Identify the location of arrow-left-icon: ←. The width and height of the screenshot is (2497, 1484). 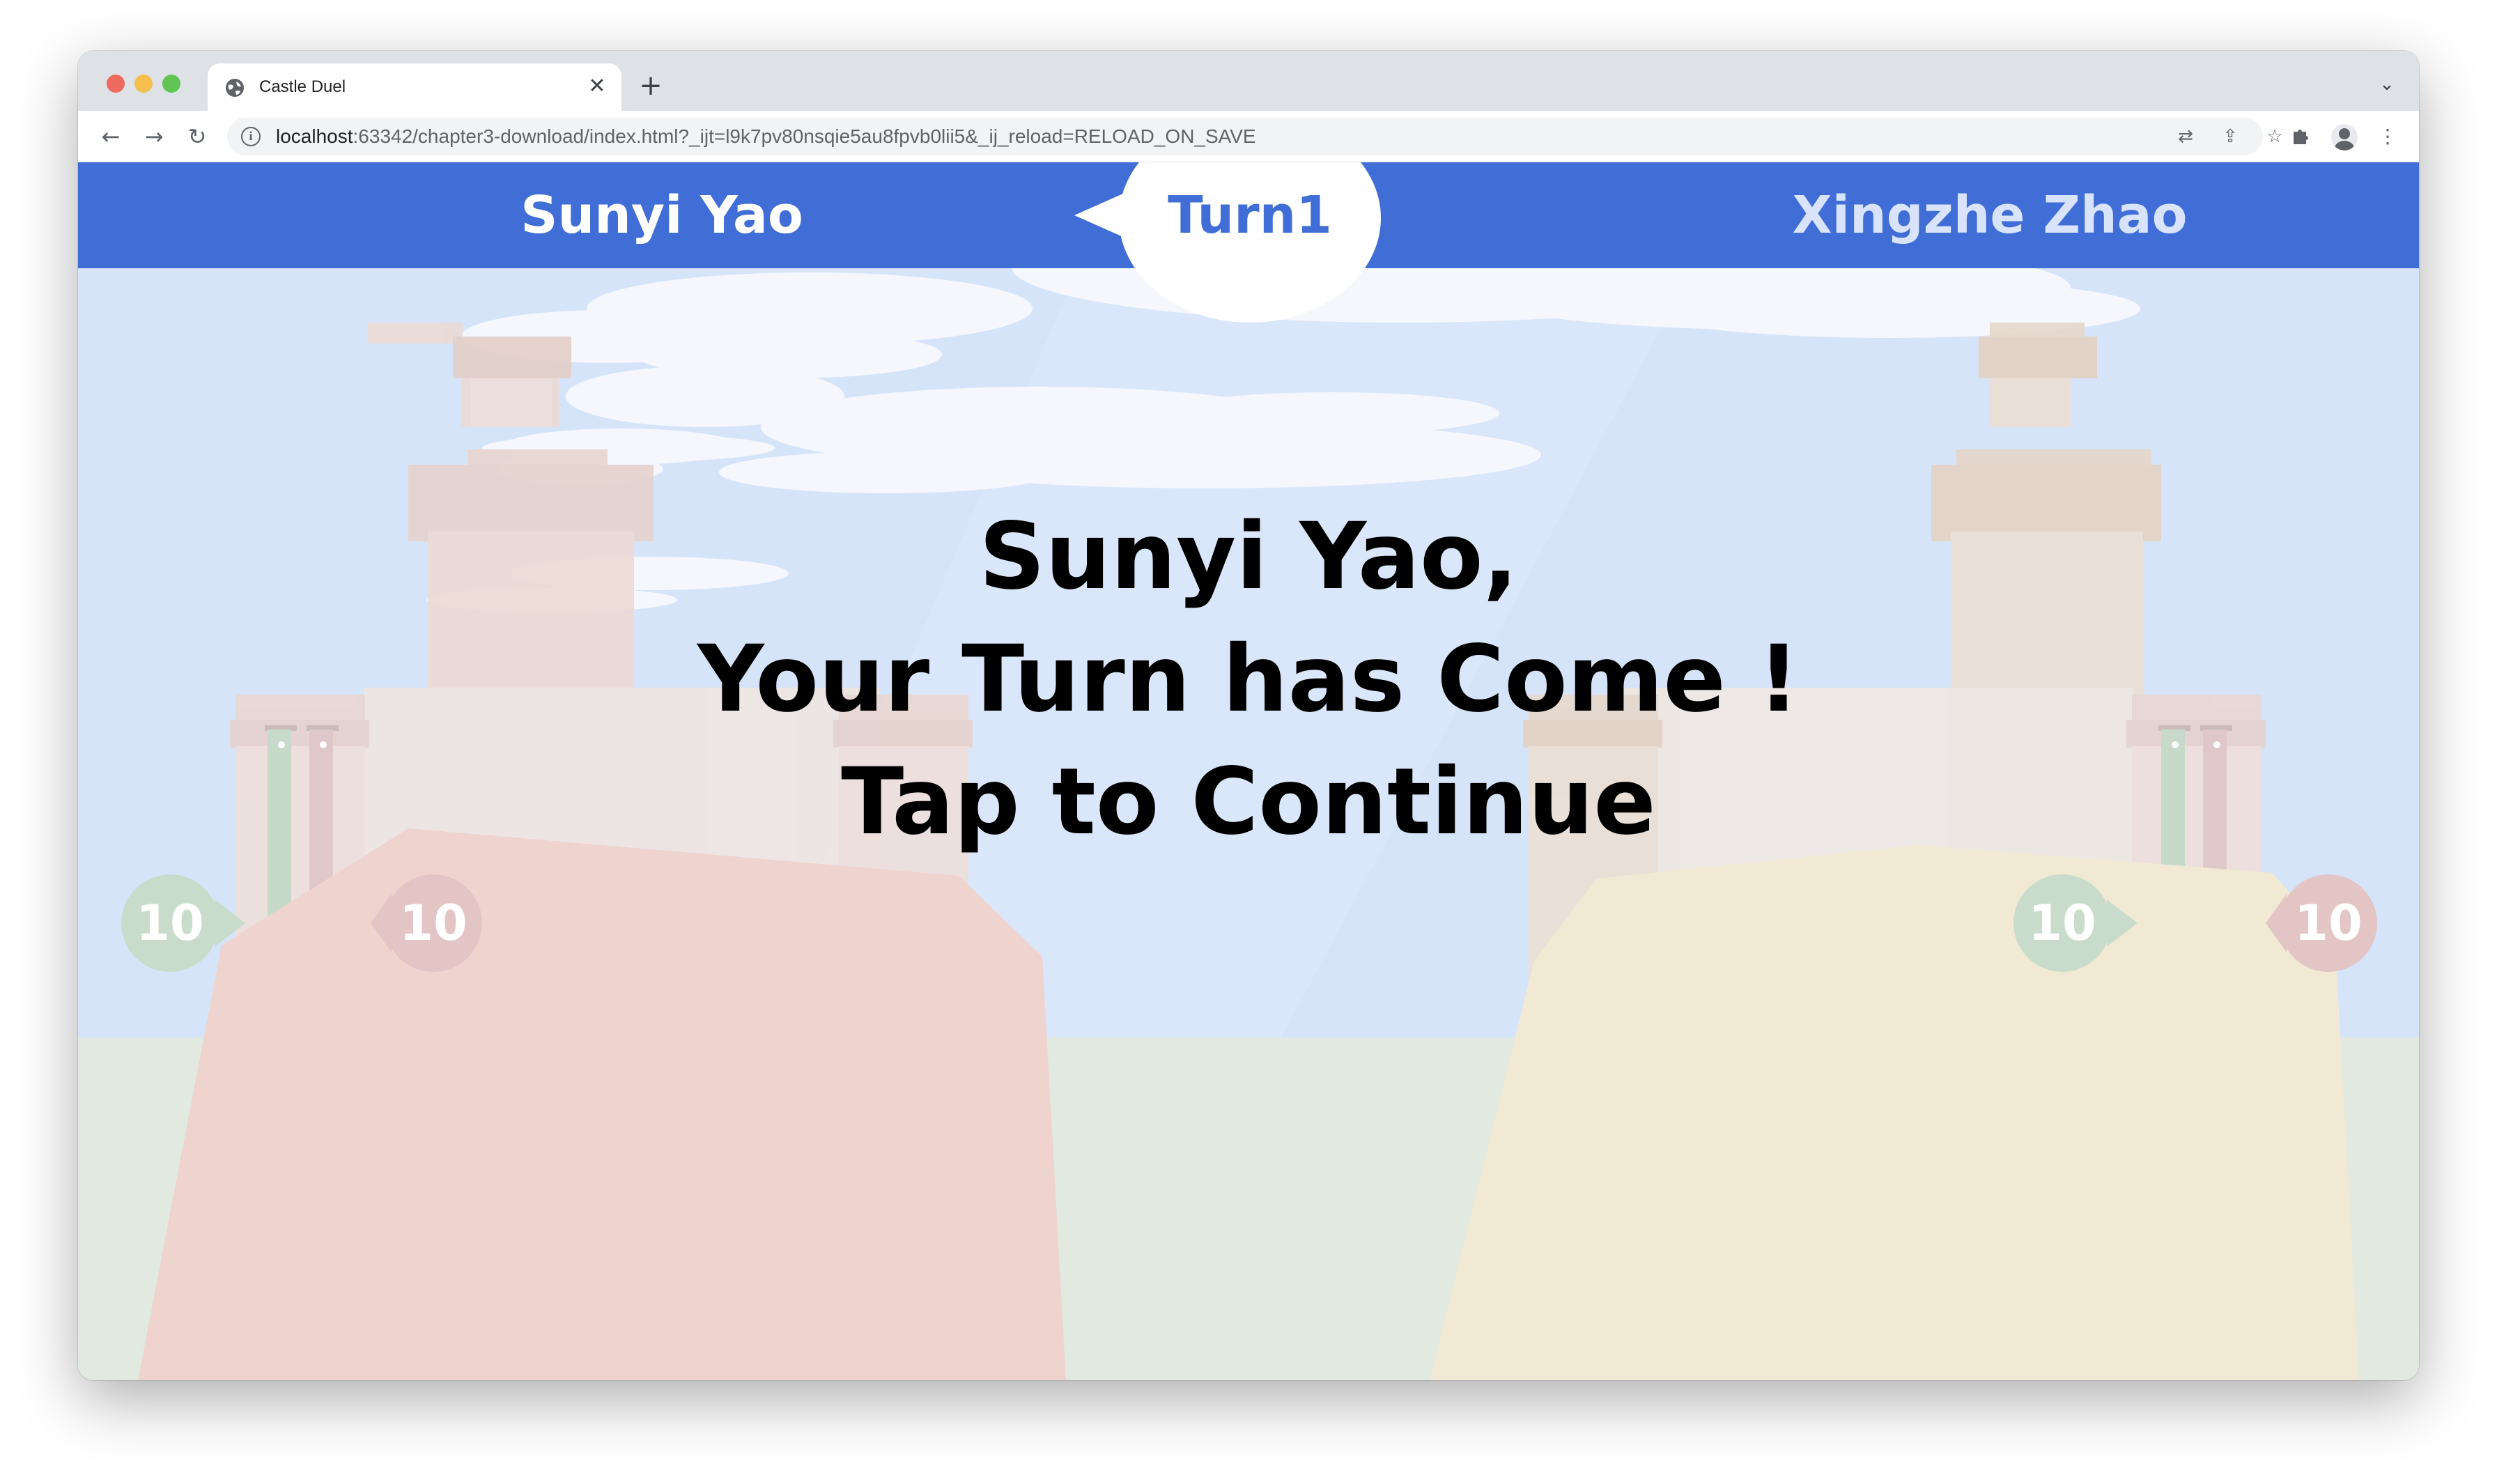
(111, 136).